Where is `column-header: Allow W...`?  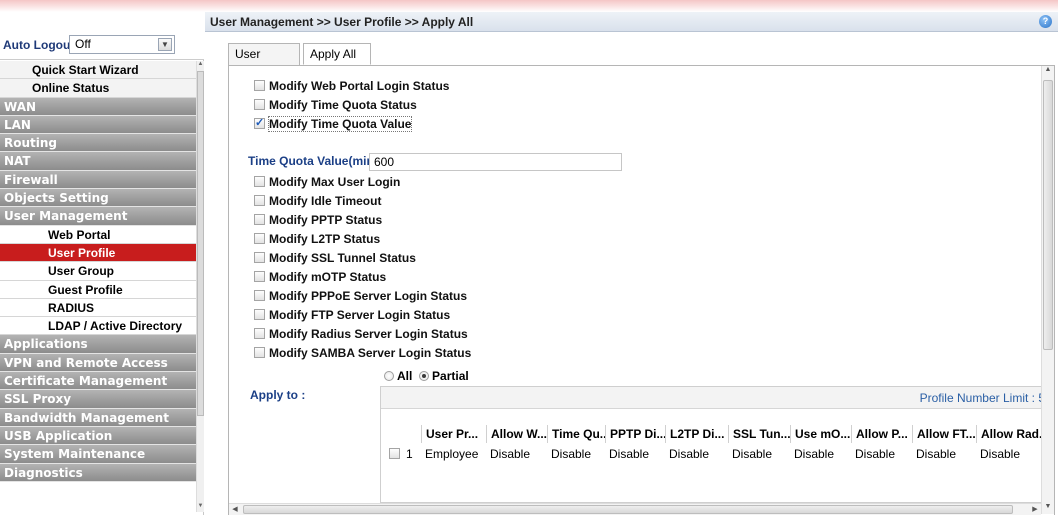
column-header: Allow W... is located at coordinates (516, 434).